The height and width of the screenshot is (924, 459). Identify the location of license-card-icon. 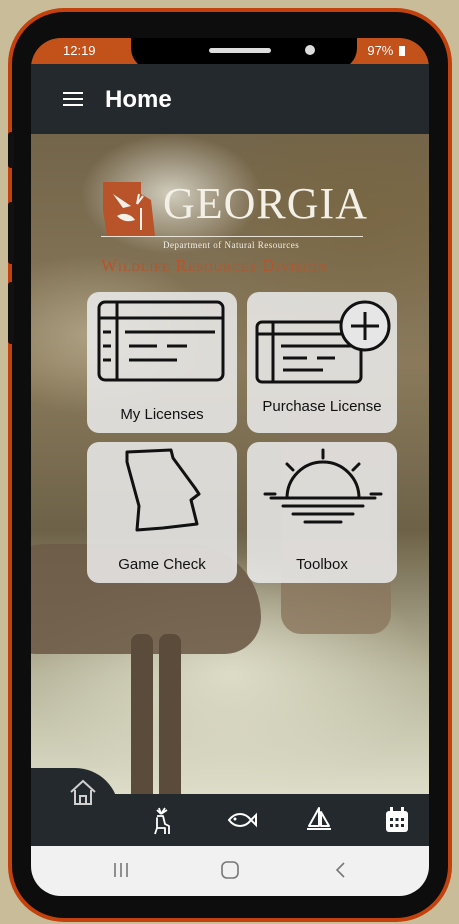
(161, 341).